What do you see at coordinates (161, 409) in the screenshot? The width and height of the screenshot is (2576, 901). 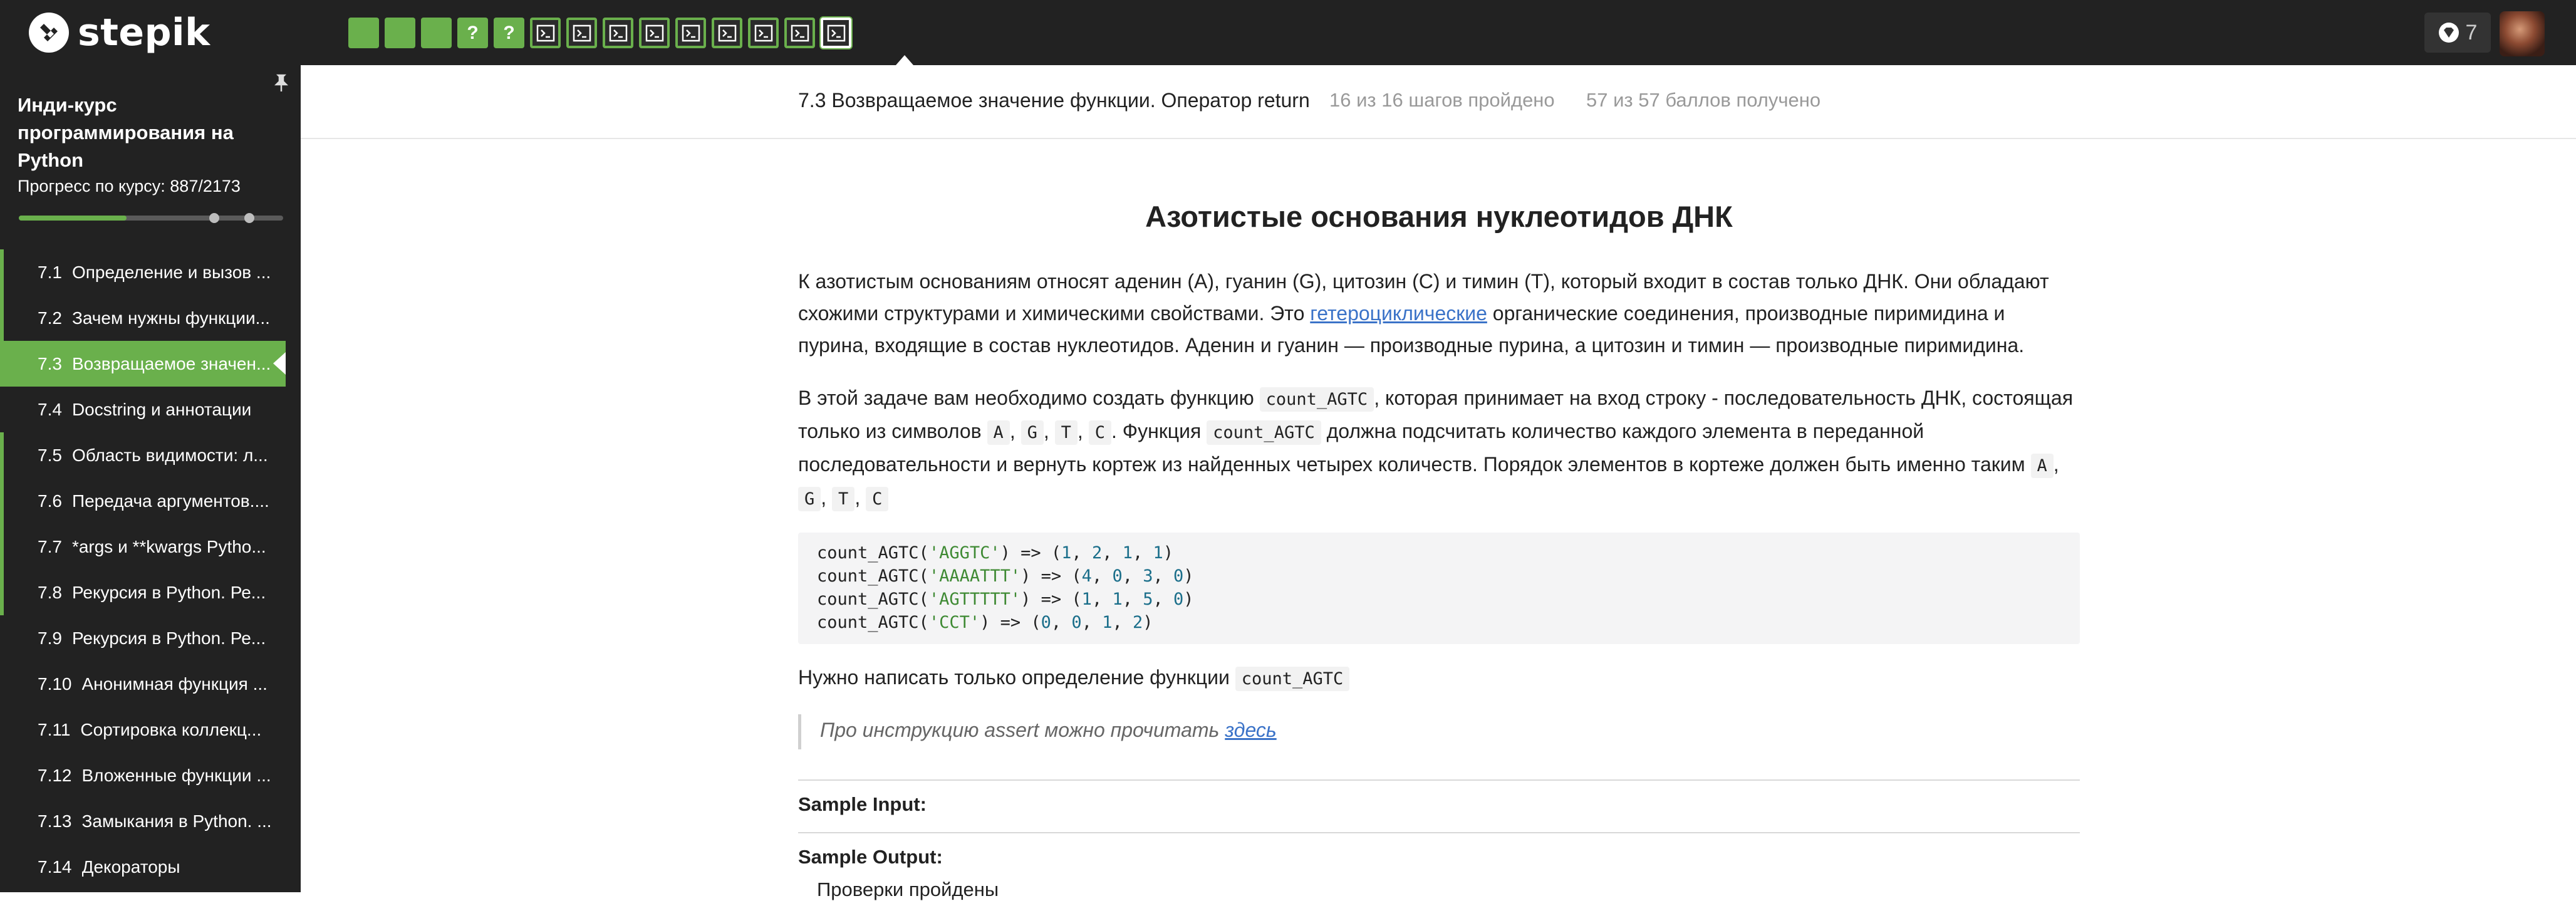 I see `lesson-label: Docstring и аннотации` at bounding box center [161, 409].